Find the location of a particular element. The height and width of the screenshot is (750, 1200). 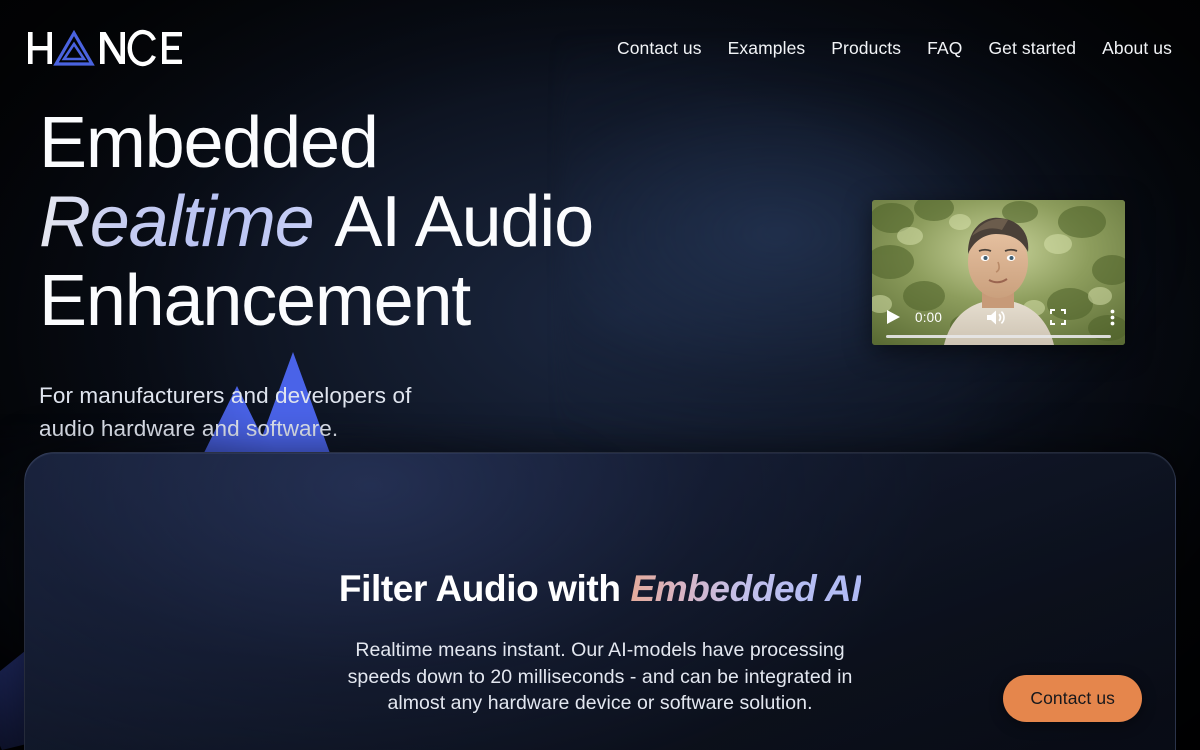

hero-video-player: 0:00 is located at coordinates (998, 272).